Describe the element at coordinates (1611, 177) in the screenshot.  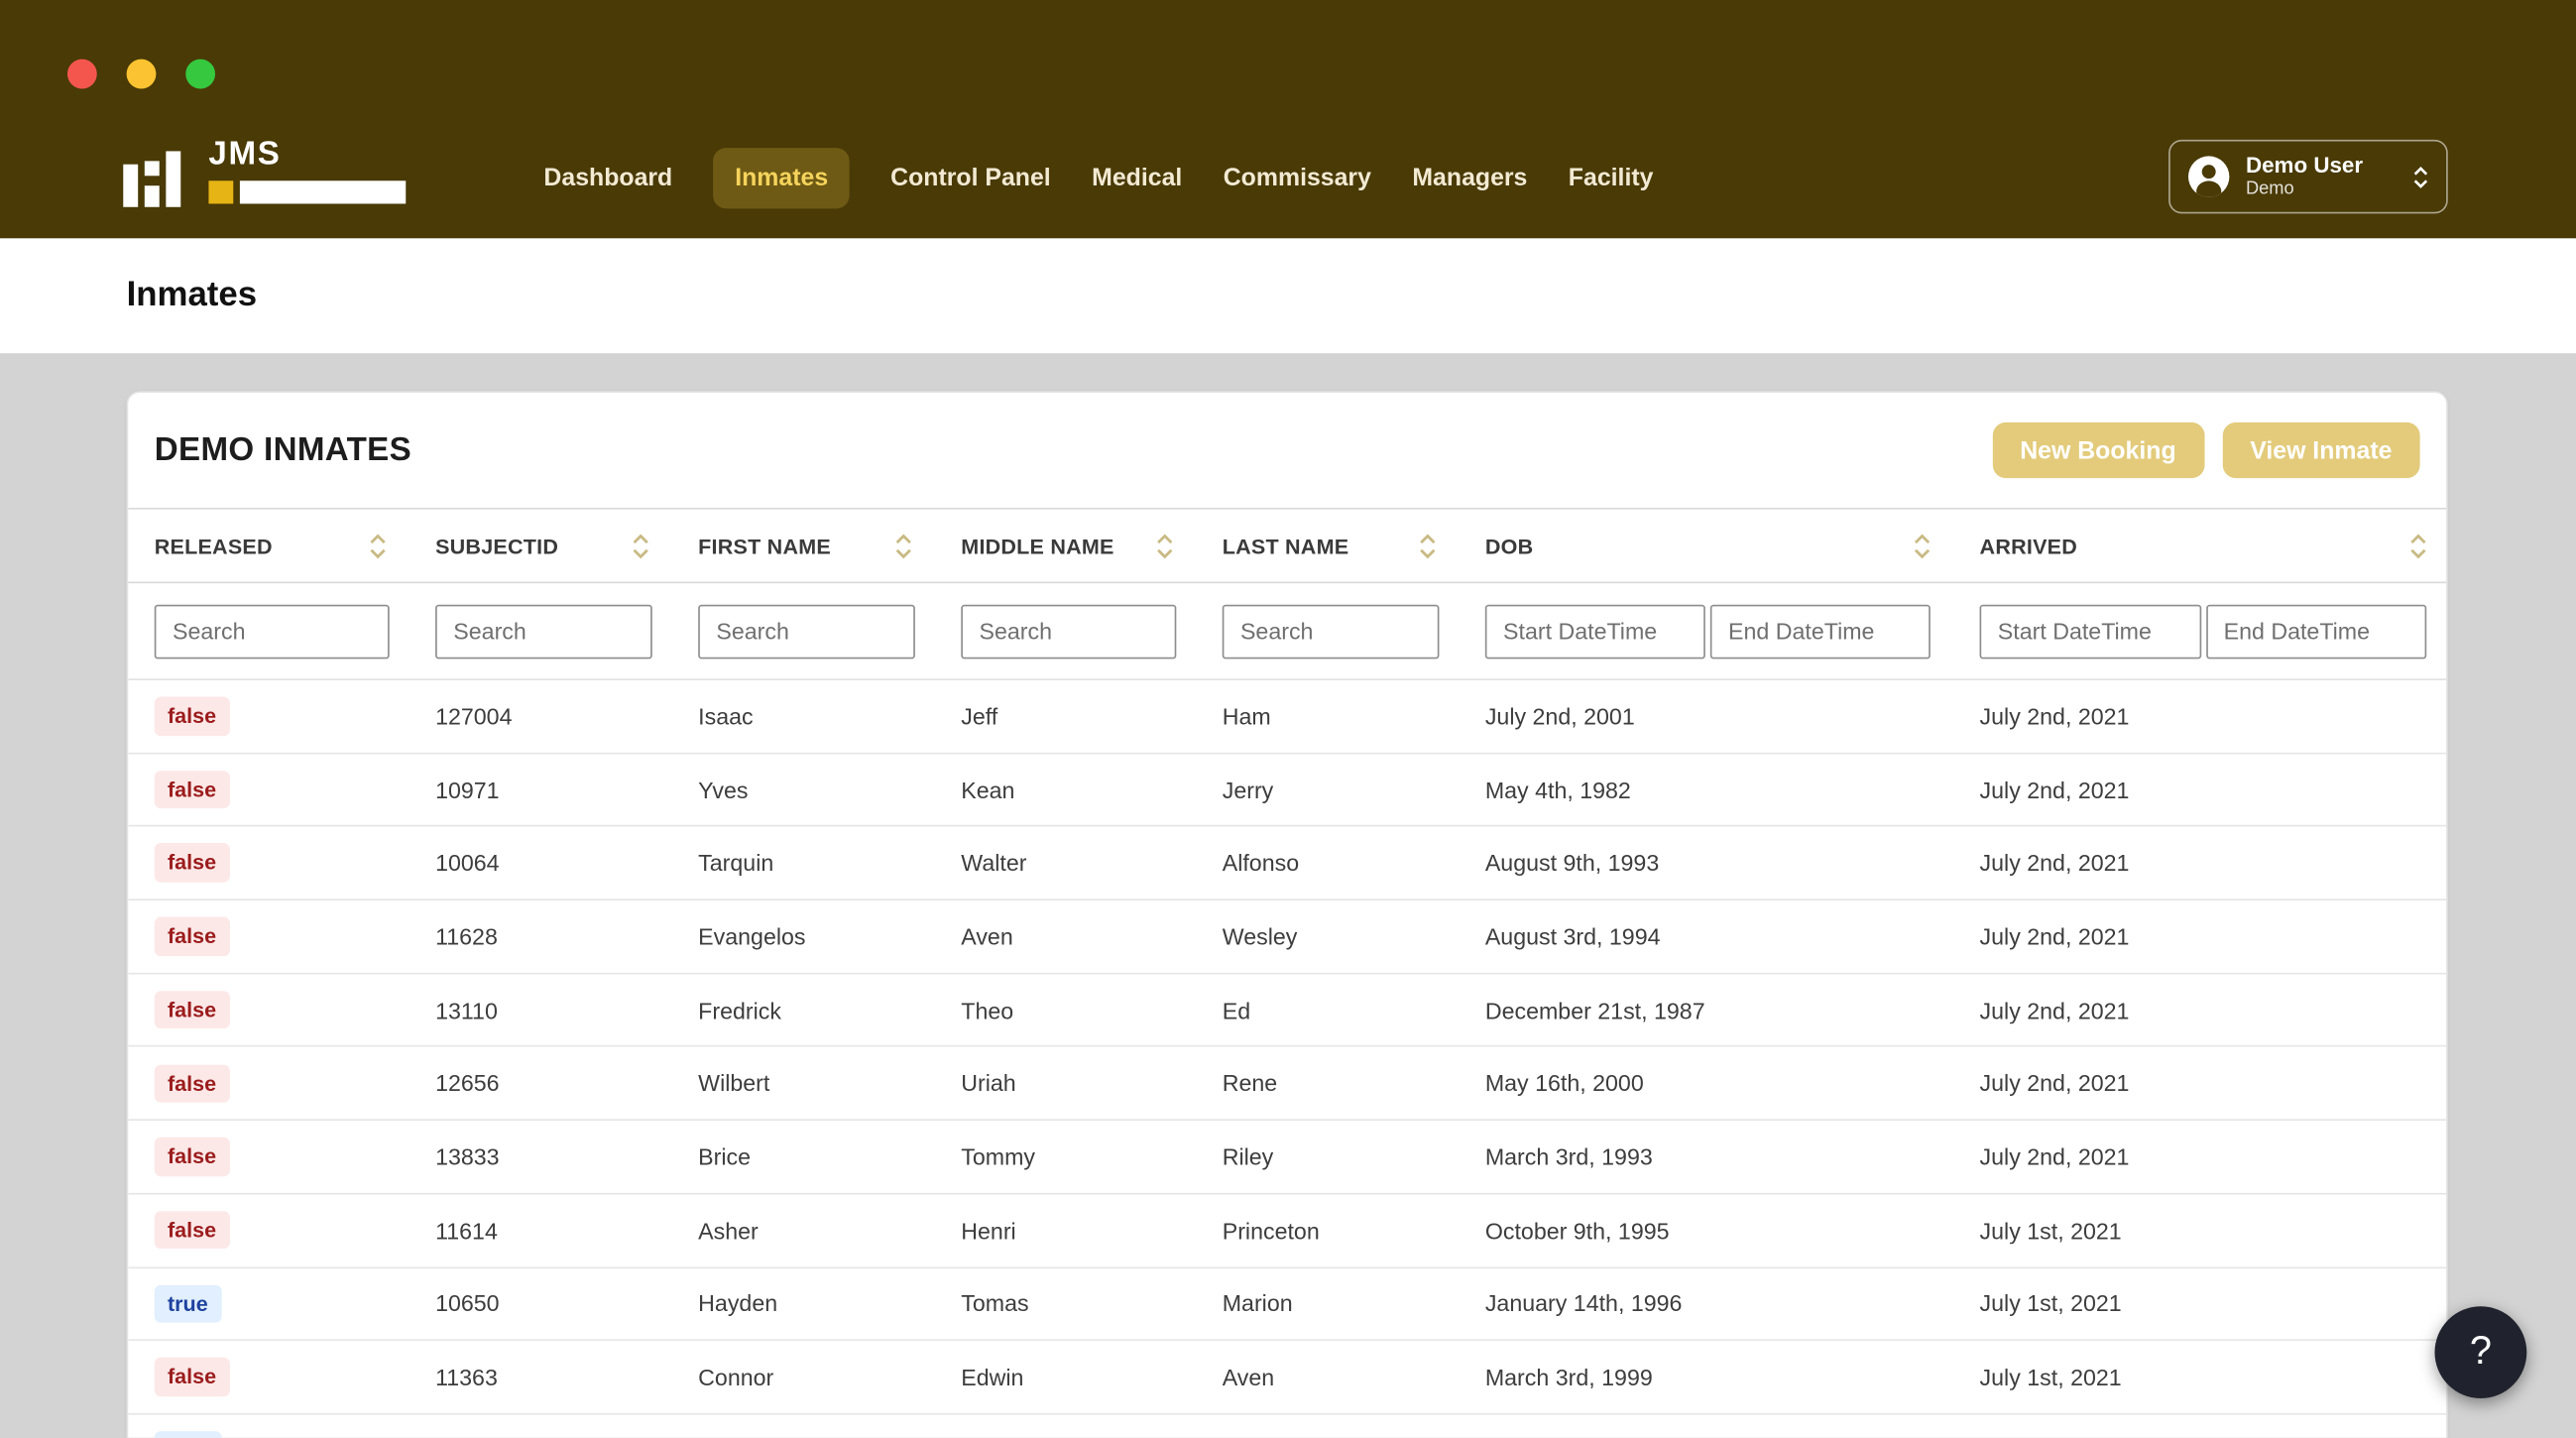
I see `nav-item-facility: Facility` at that location.